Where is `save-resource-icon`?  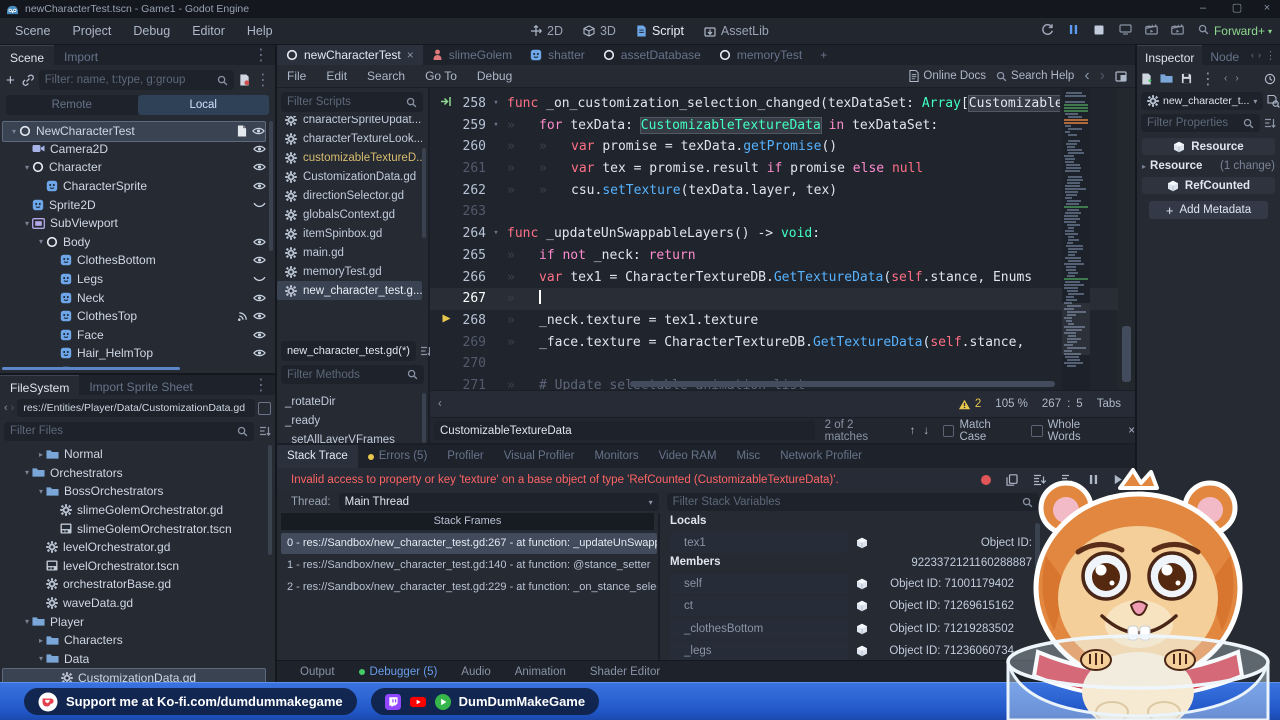 save-resource-icon is located at coordinates (1186, 78).